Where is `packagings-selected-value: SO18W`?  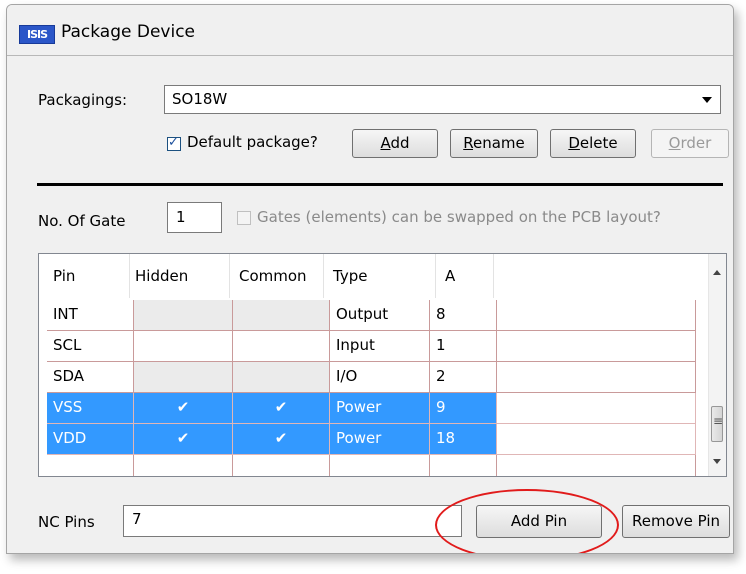
packagings-selected-value: SO18W is located at coordinates (200, 99).